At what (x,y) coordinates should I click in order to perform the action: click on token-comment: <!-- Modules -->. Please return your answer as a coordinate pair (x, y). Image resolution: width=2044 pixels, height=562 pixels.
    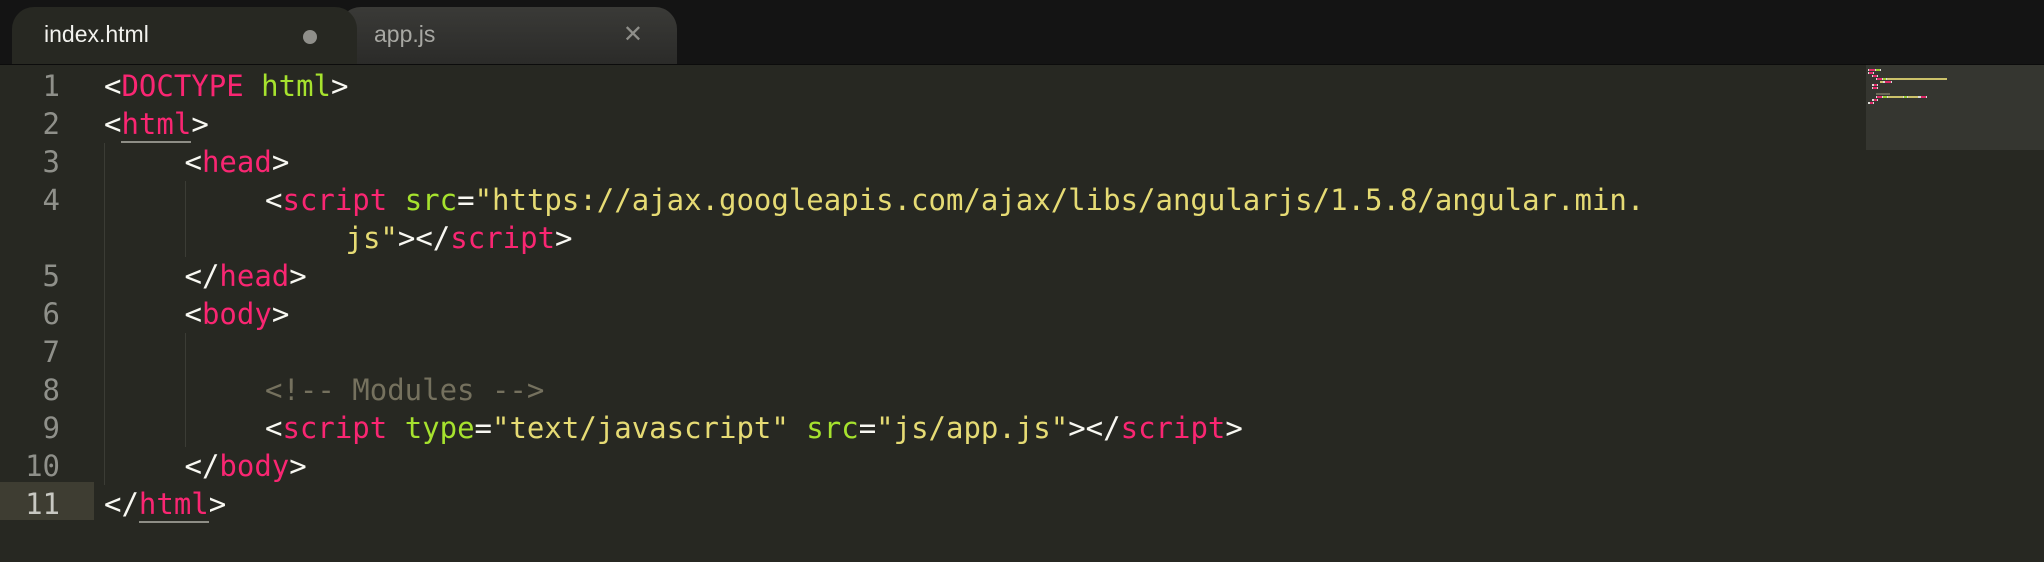
    Looking at the image, I should click on (405, 390).